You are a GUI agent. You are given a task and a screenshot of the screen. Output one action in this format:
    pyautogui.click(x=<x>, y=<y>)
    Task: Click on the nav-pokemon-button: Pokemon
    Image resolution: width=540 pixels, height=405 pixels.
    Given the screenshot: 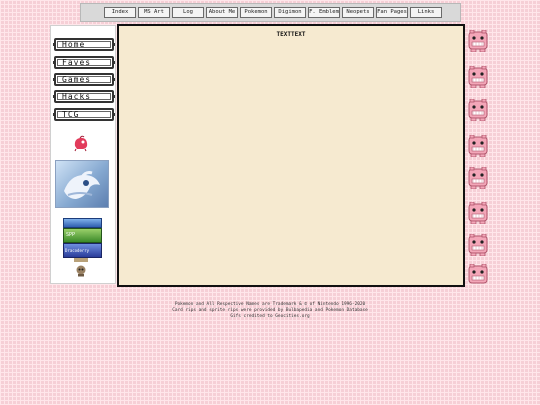 What is the action you would take?
    pyautogui.click(x=256, y=12)
    